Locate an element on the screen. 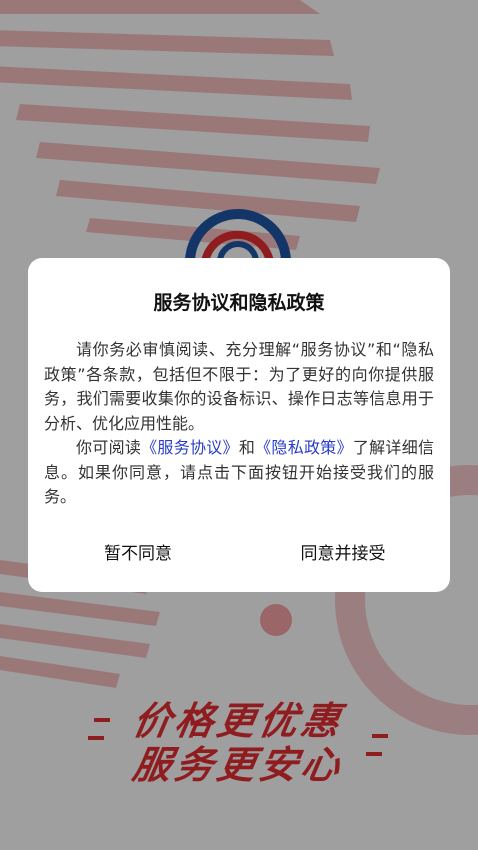 The image size is (478, 850). dialog-title: 服务协议和隐私政策 is located at coordinates (239, 303).